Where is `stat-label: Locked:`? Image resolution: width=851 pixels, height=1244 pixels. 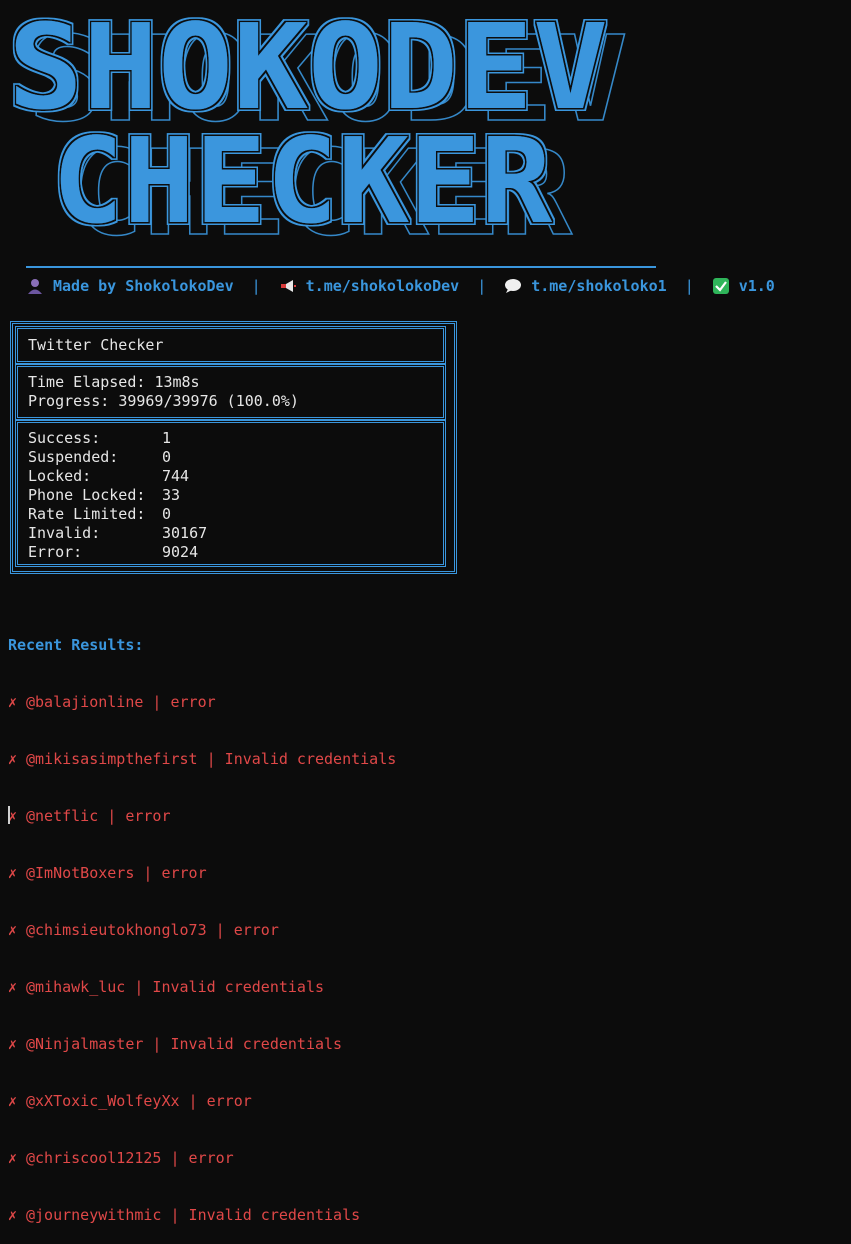
stat-label: Locked: is located at coordinates (60, 476).